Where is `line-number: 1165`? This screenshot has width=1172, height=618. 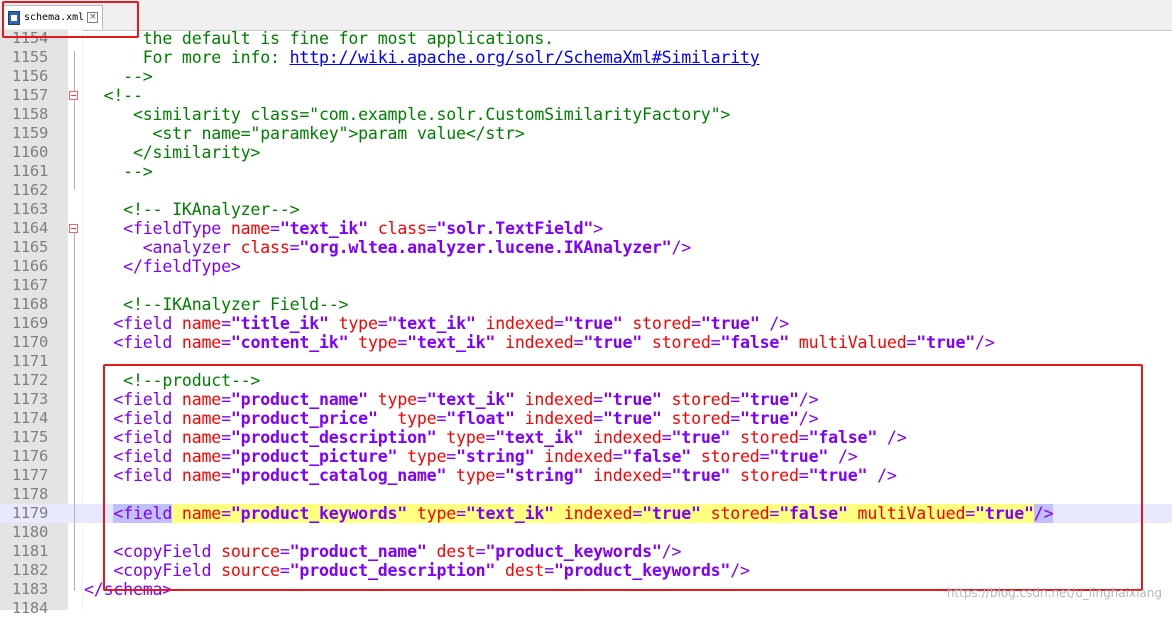 line-number: 1165 is located at coordinates (29, 247).